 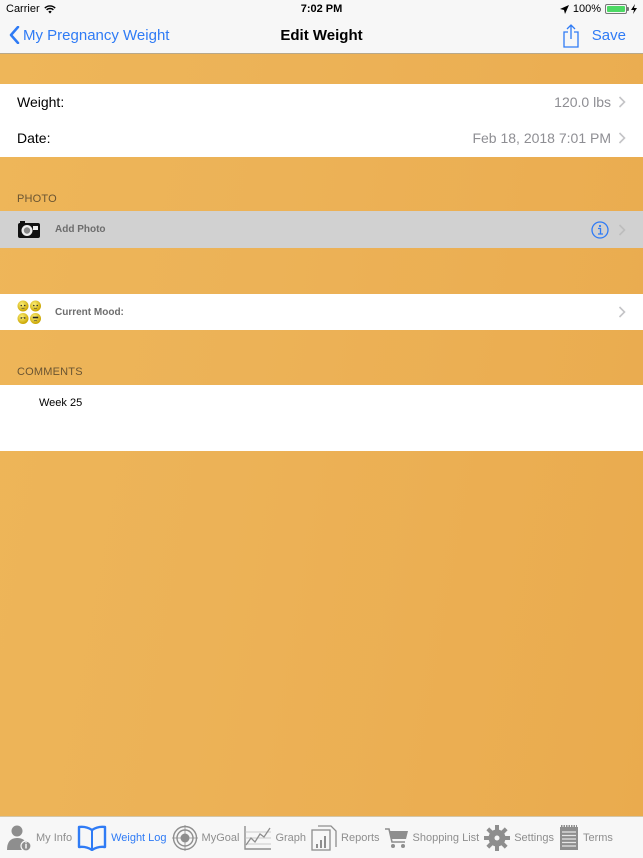 I want to click on back-button-label: My Pregnancy Weight, so click(x=96, y=35).